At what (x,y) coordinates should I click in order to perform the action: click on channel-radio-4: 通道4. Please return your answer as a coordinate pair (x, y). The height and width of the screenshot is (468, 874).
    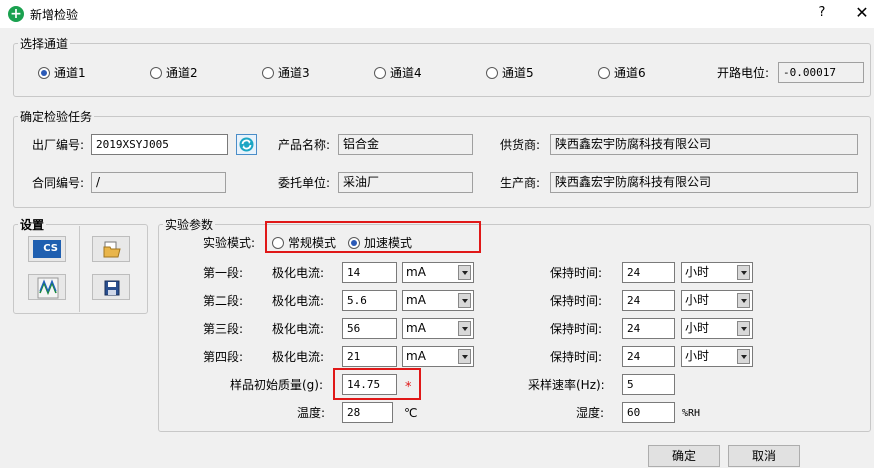
    Looking at the image, I should click on (398, 73).